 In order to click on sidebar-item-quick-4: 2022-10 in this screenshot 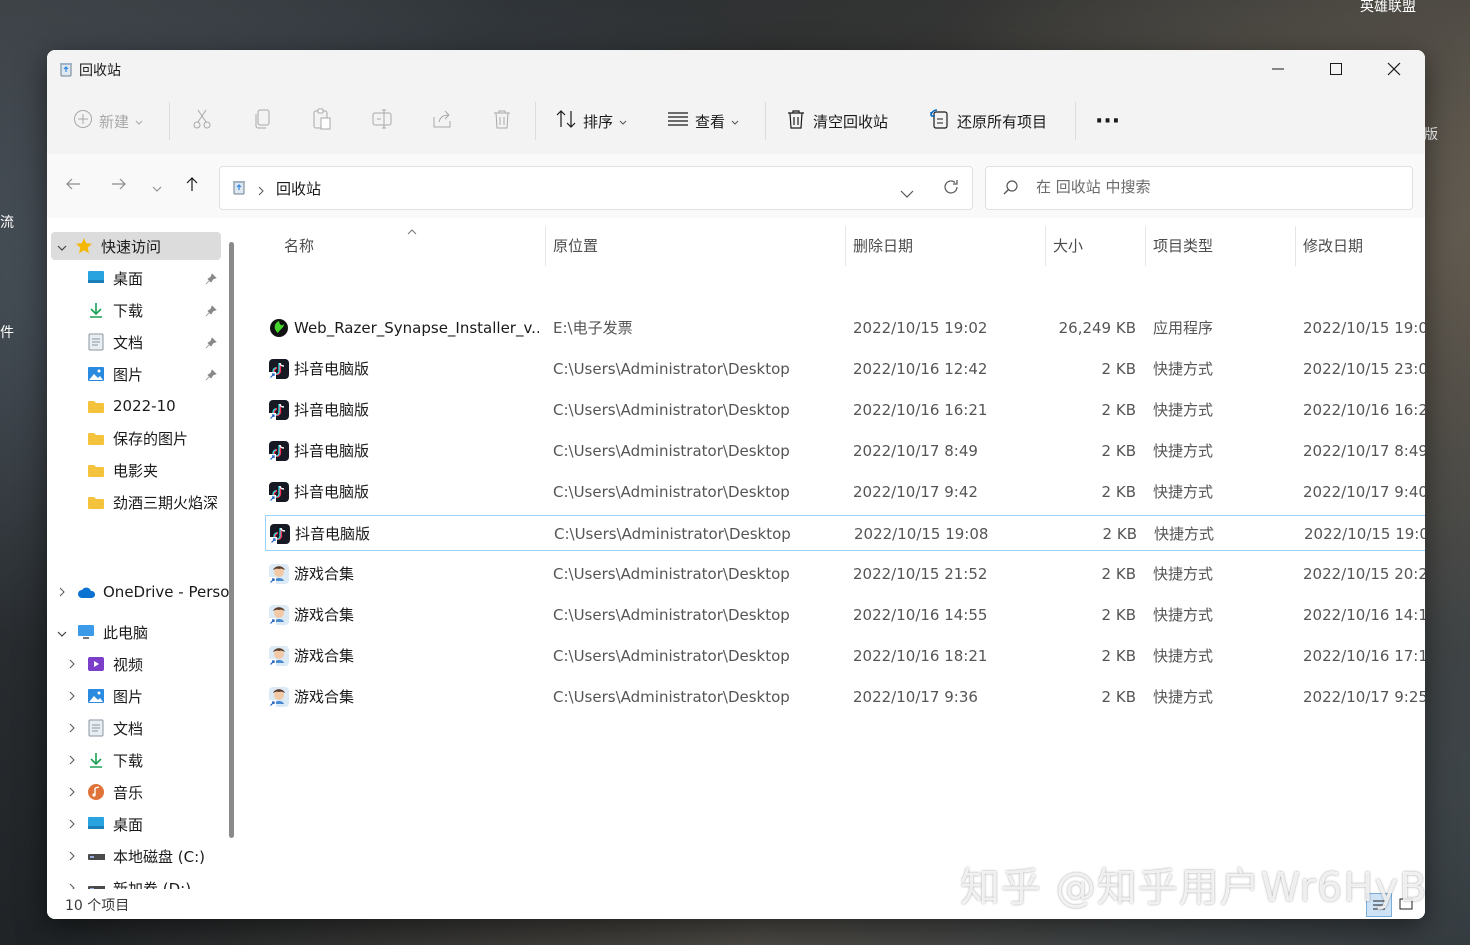, I will do `click(134, 406)`.